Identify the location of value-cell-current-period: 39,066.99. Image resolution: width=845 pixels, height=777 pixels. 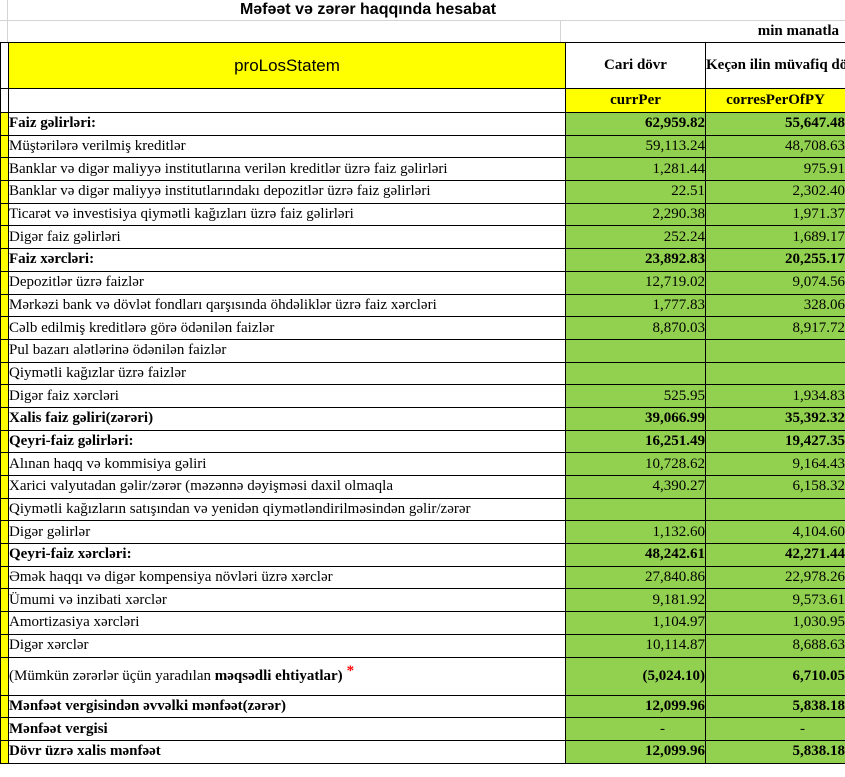
(635, 418).